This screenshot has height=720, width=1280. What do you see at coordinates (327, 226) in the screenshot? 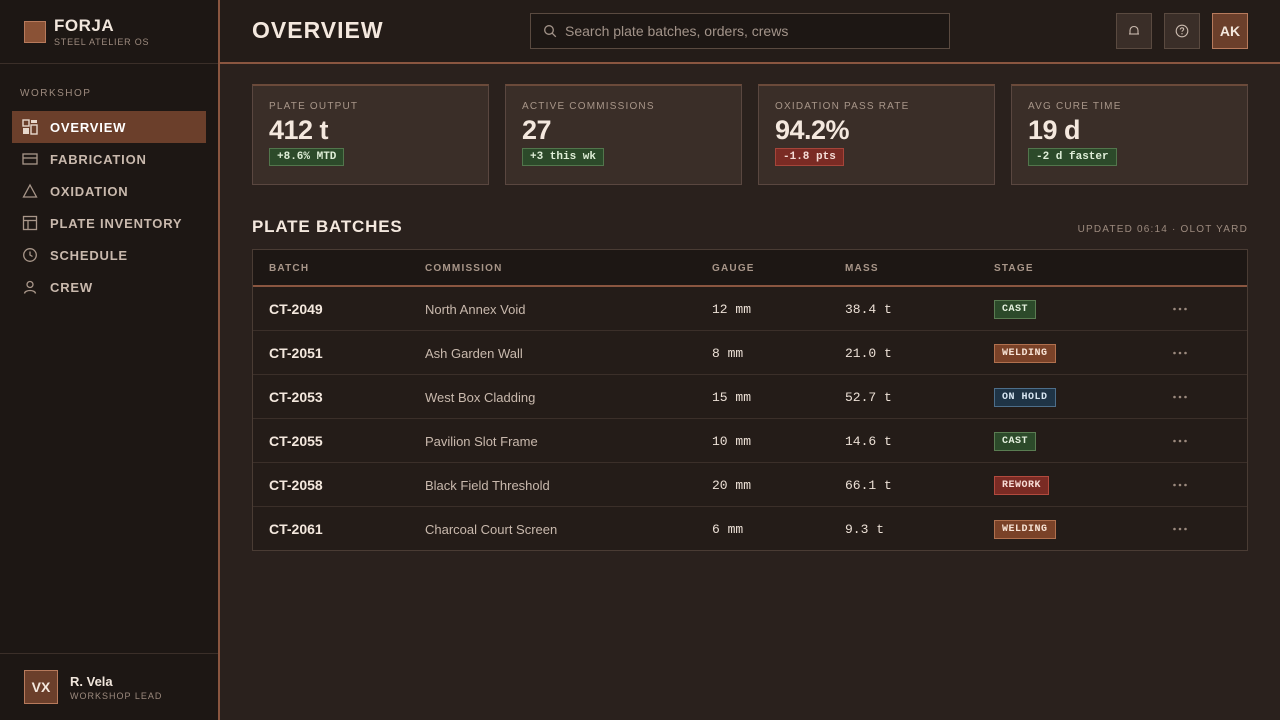
I see `section-title: PLATE BATCHES` at bounding box center [327, 226].